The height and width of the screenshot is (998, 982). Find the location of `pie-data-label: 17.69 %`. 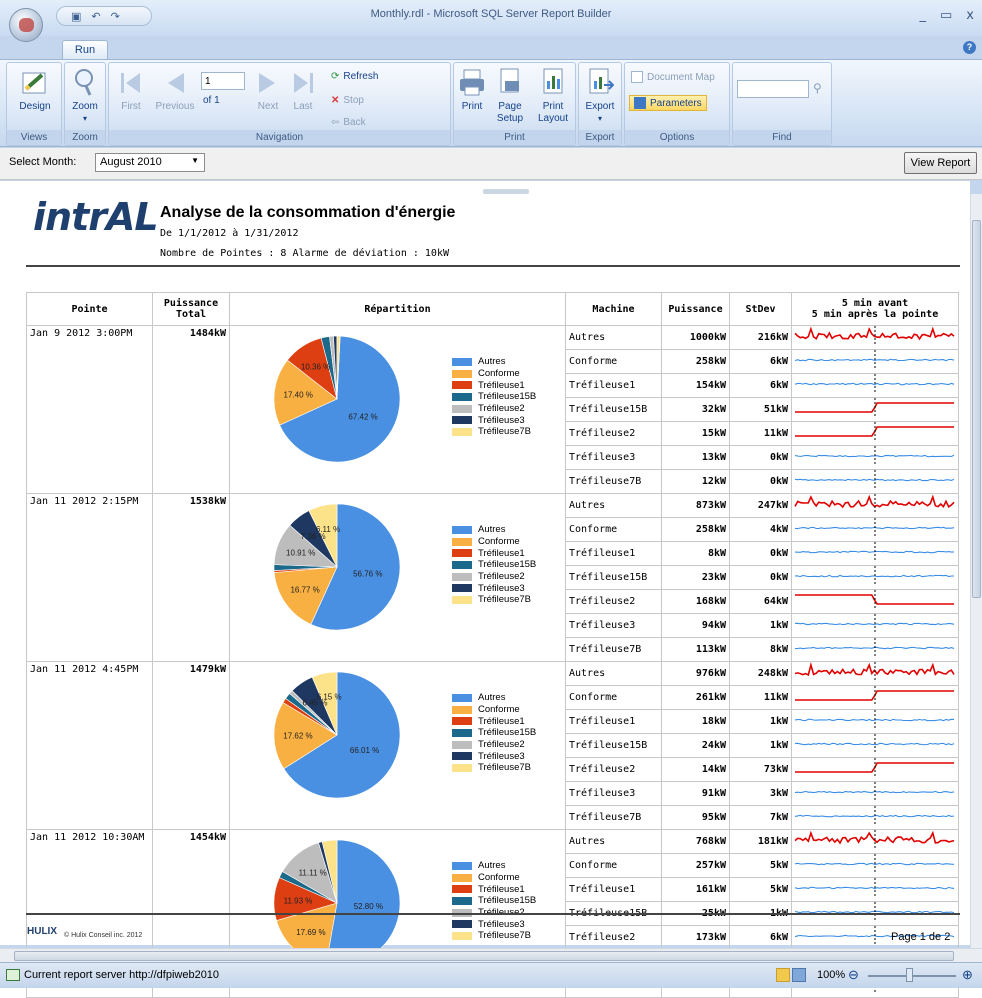

pie-data-label: 17.69 % is located at coordinates (310, 932).